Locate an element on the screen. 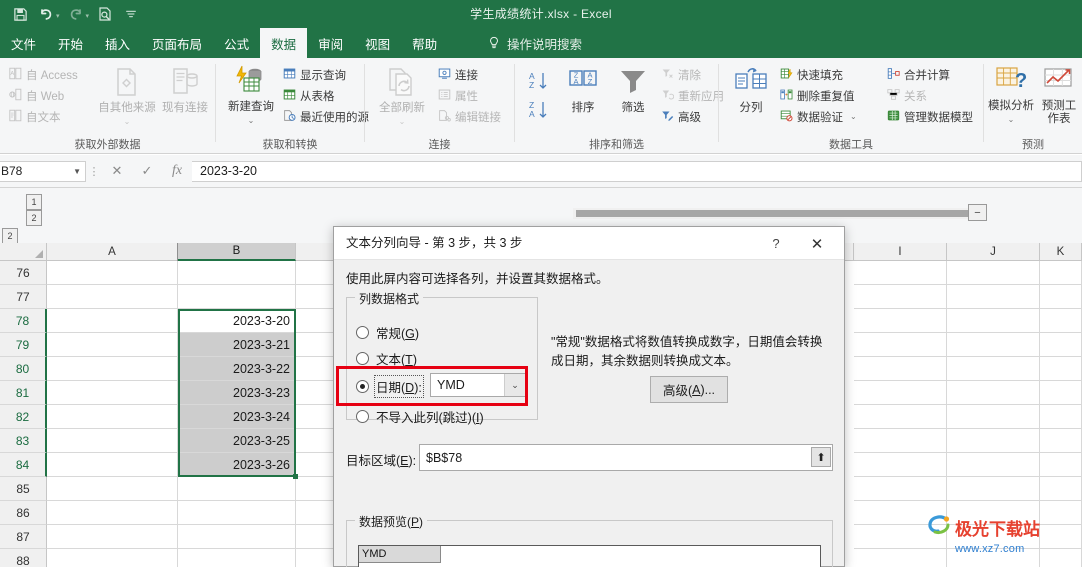 The width and height of the screenshot is (1082, 567). cmd-refresh-all: 全部刷新 ⌄ is located at coordinates (402, 97).